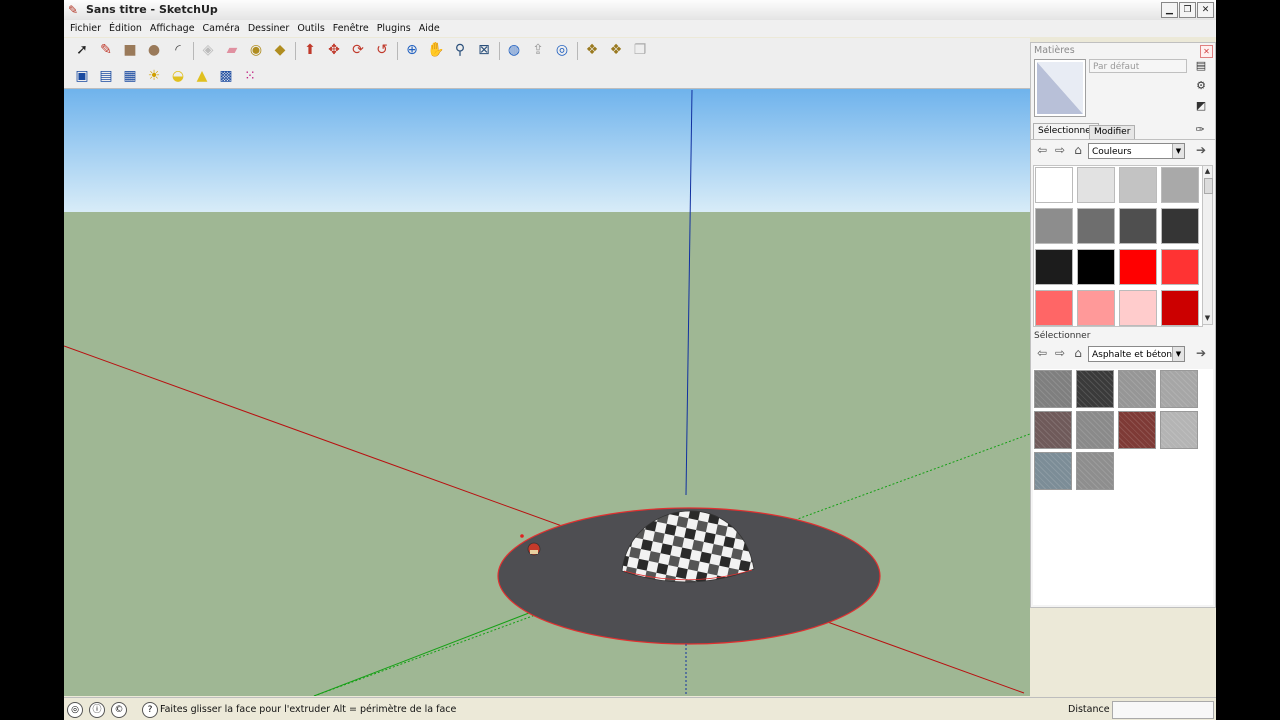 The height and width of the screenshot is (720, 1280). I want to click on rectangle-tool-icon: ■, so click(130, 50).